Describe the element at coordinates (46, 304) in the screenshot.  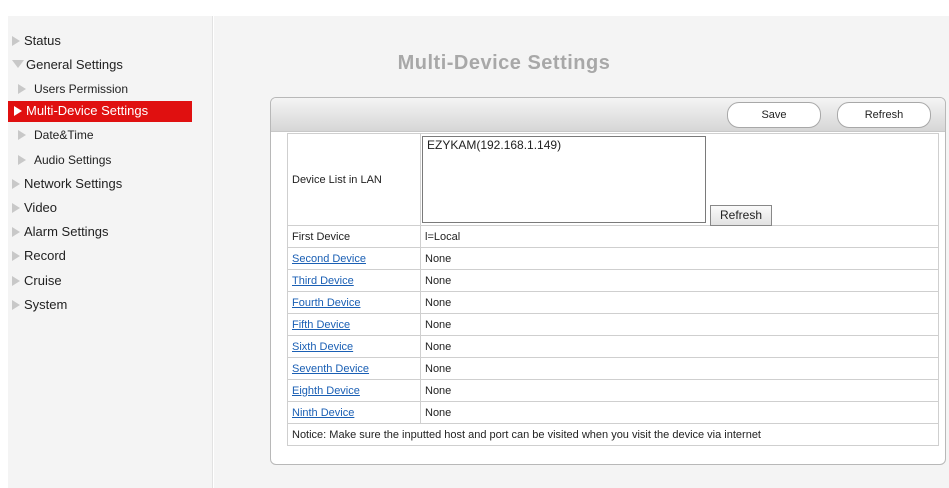
I see `sidebar-item-label: System` at that location.